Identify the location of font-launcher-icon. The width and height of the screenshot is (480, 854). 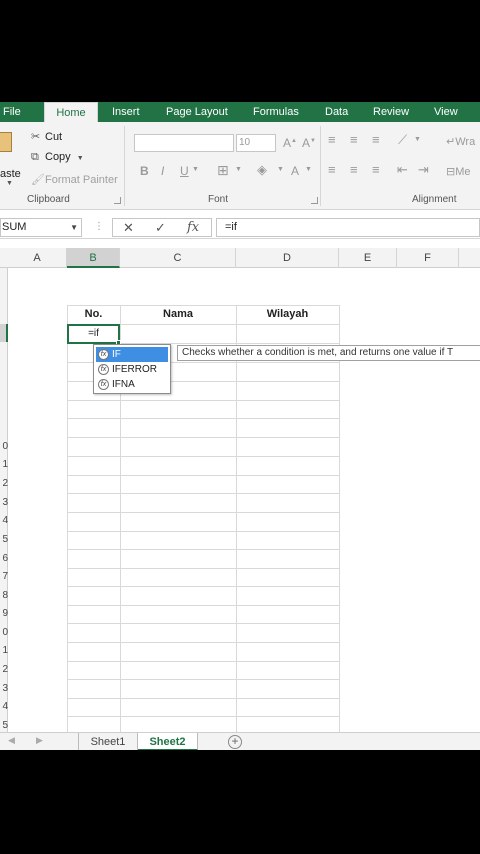
(314, 200).